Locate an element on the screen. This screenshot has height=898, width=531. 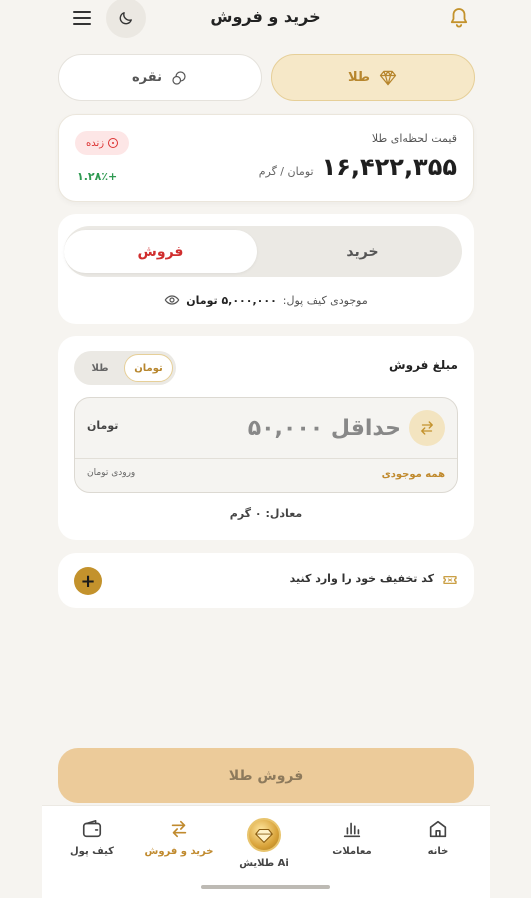
buy-tab: خرید is located at coordinates (362, 251).